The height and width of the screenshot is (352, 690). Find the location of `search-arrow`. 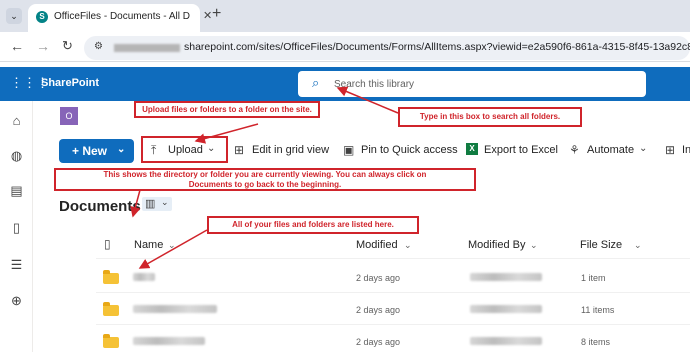

search-arrow is located at coordinates (367, 100).